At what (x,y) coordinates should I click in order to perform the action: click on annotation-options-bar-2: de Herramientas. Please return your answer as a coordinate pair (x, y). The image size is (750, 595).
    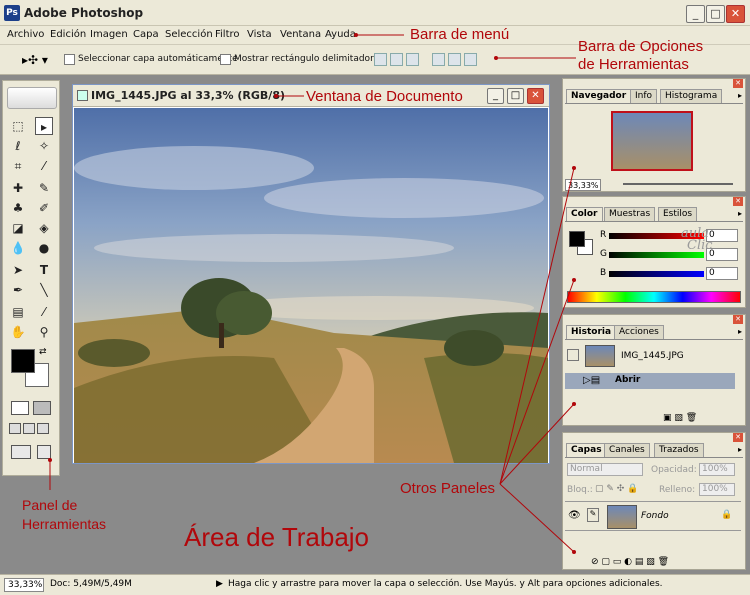
    Looking at the image, I should click on (633, 64).